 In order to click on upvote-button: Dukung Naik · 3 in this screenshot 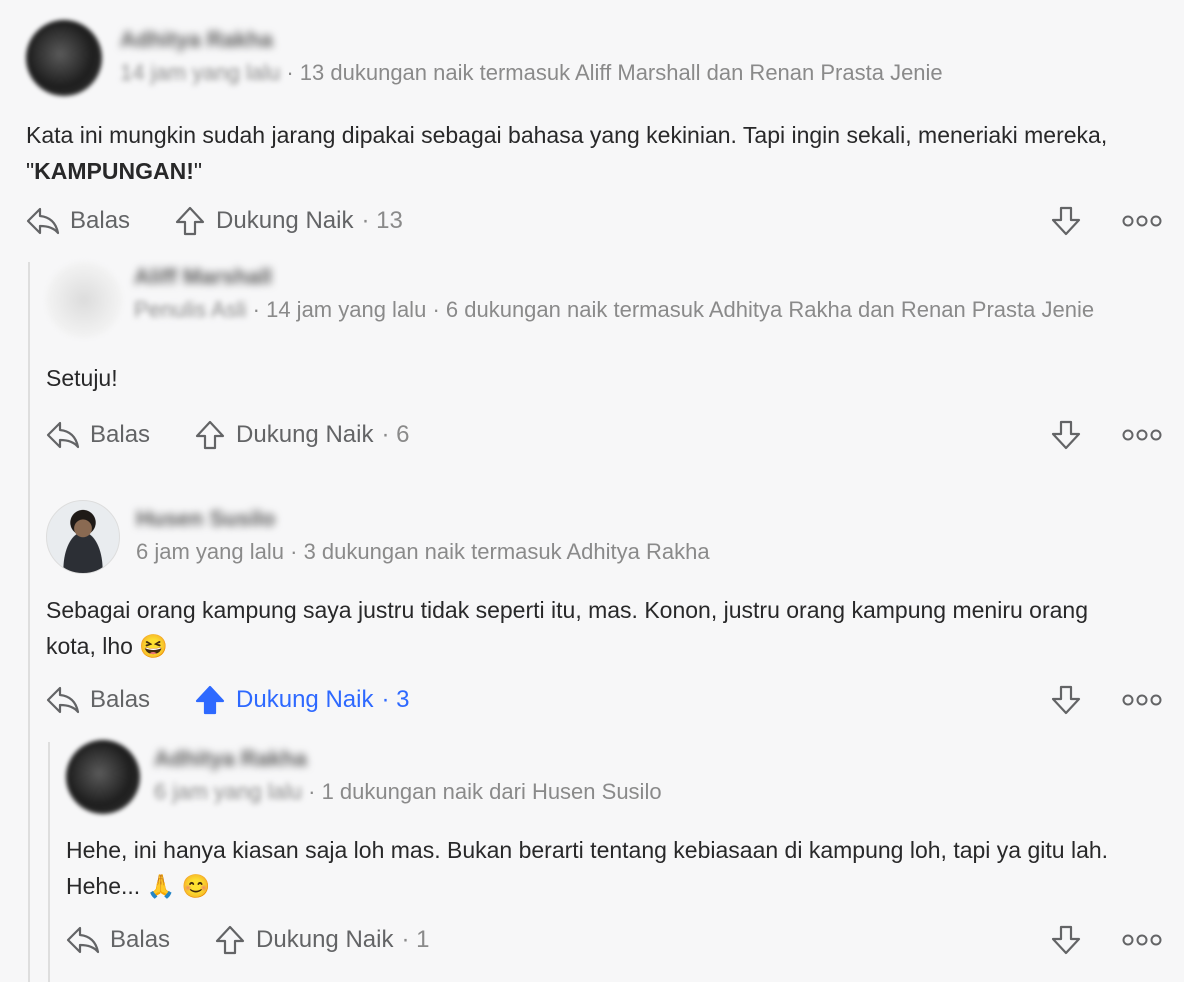, I will do `click(301, 700)`.